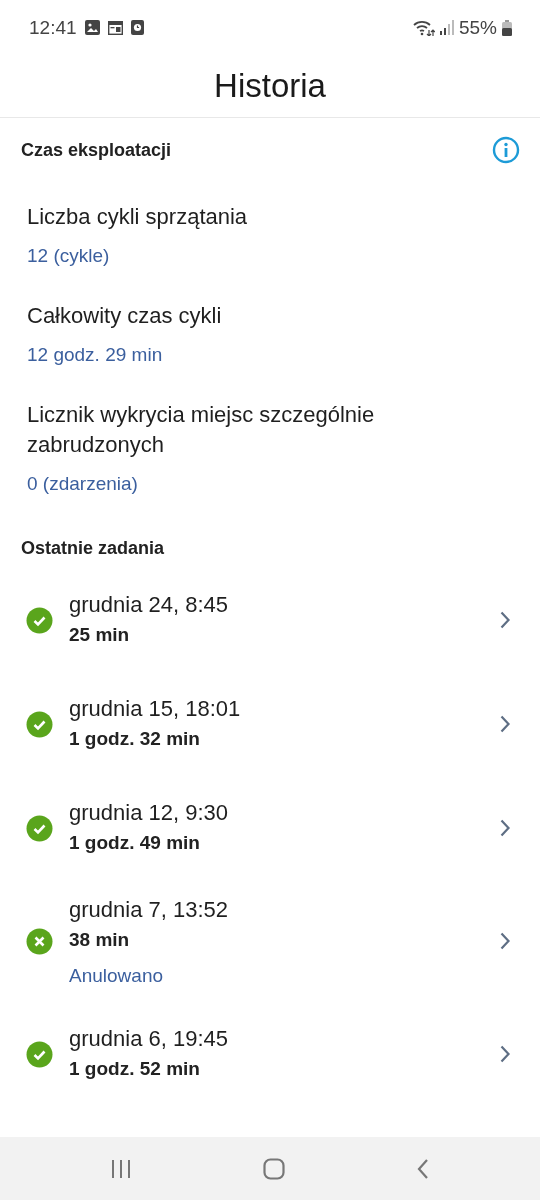  I want to click on task-duration: 1 godz. 32 min, so click(135, 739).